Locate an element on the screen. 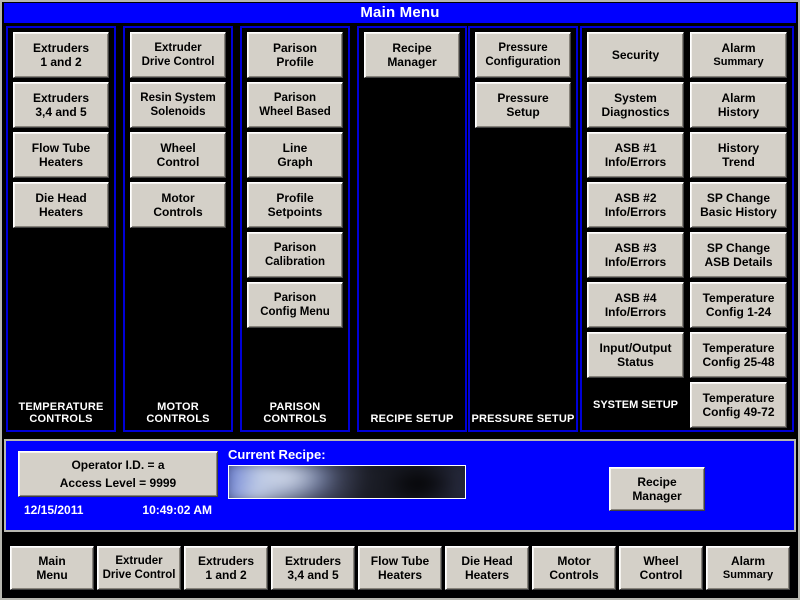  button-recipe-manager: Recipe Manager is located at coordinates (412, 55).